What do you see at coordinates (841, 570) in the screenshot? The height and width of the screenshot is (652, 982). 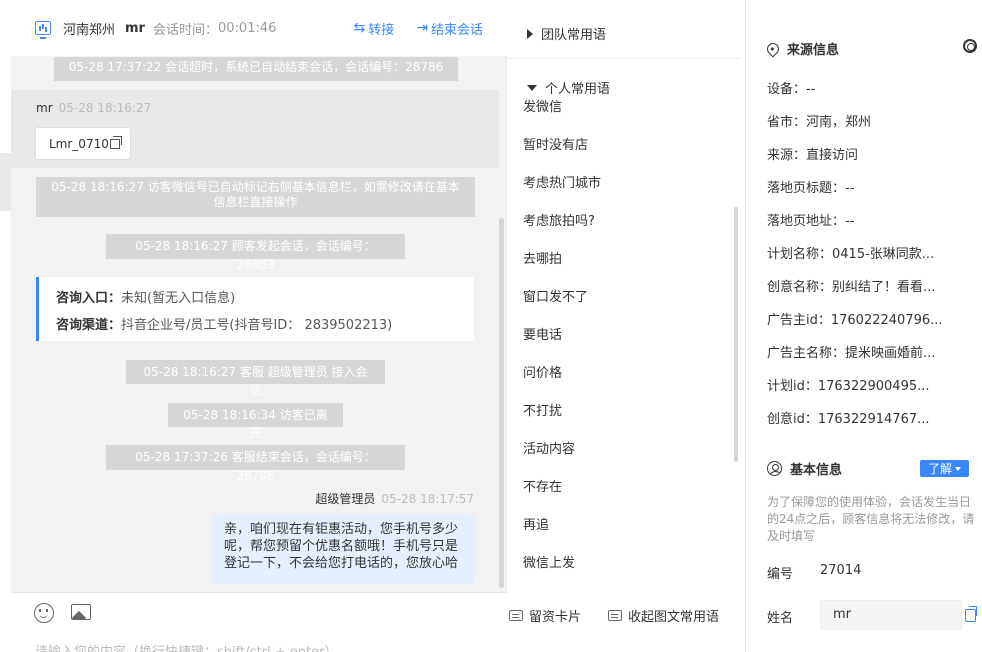 I see `id-value: 27014` at bounding box center [841, 570].